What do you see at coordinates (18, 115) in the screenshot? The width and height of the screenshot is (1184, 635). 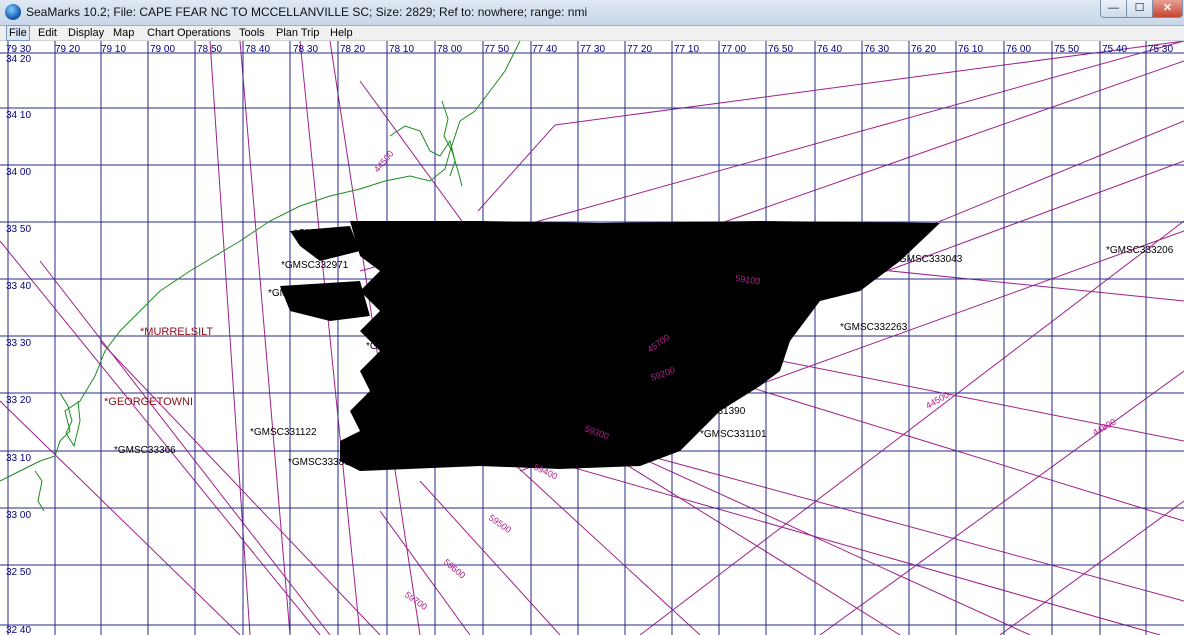 I see `lat-label: 34 10` at bounding box center [18, 115].